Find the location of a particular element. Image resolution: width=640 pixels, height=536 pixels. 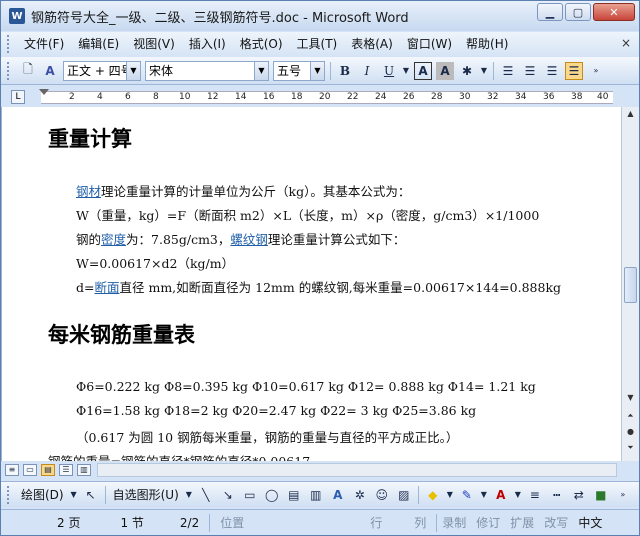

outline-view-icon: ☰ is located at coordinates (66, 470).